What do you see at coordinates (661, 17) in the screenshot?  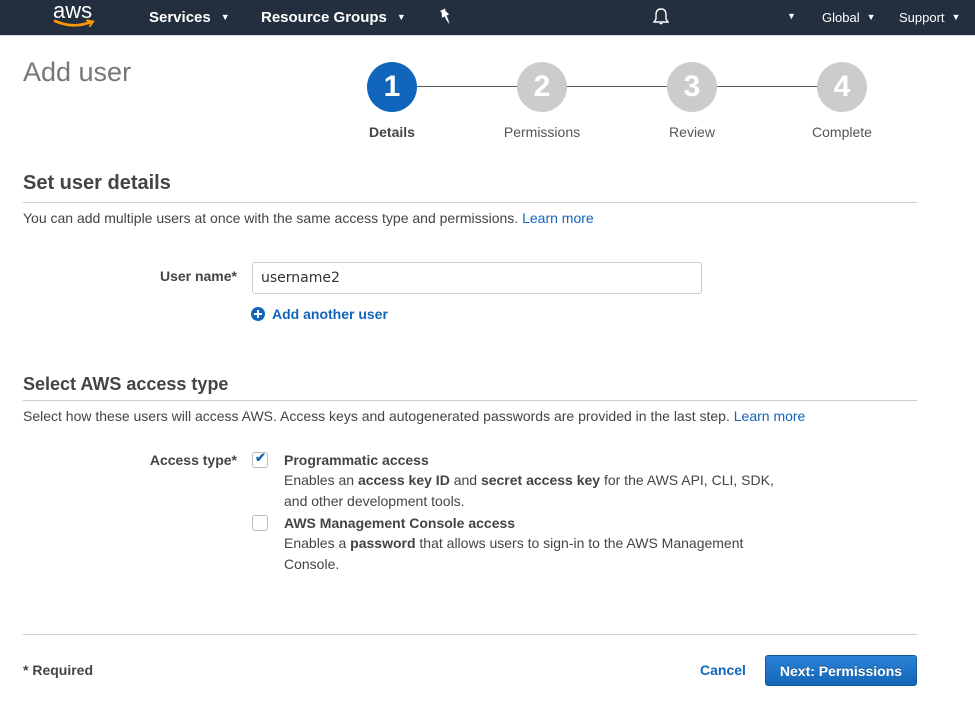 I see `bell-icon` at bounding box center [661, 17].